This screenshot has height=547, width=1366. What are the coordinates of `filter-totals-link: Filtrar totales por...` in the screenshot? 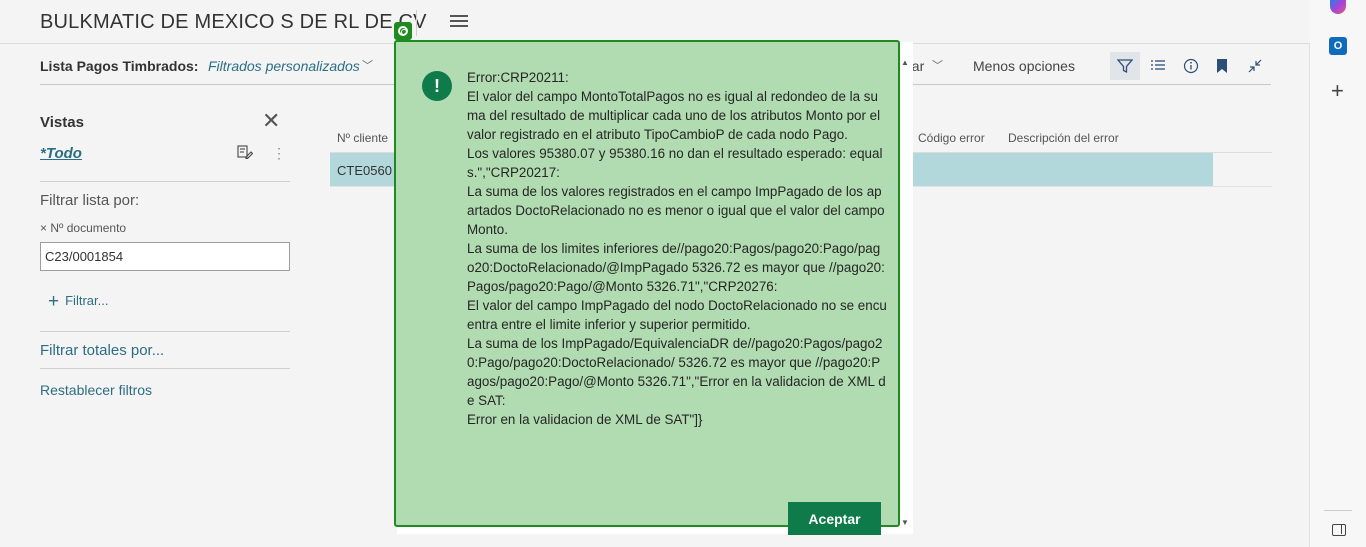 It's located at (102, 350).